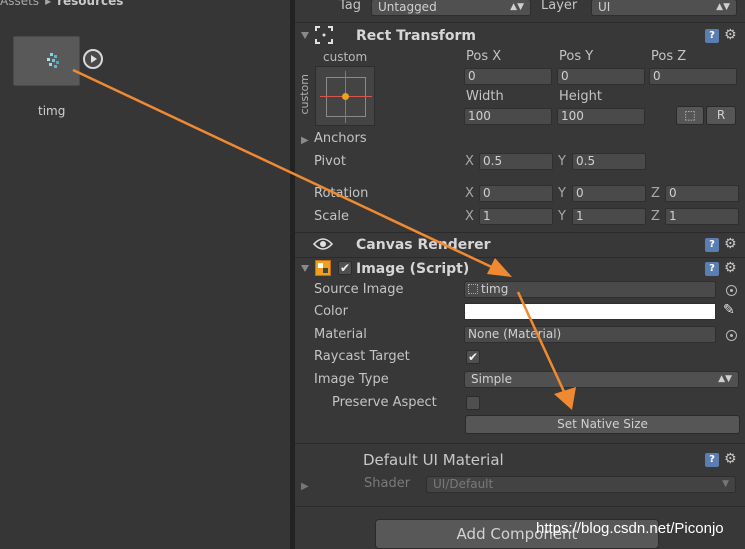  I want to click on scale-z-axis: Z, so click(655, 216).